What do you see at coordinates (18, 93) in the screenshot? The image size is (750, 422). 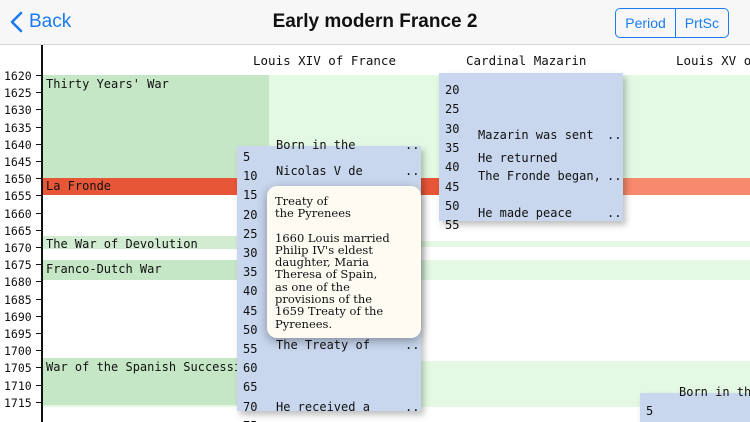 I see `year-label: 1625` at bounding box center [18, 93].